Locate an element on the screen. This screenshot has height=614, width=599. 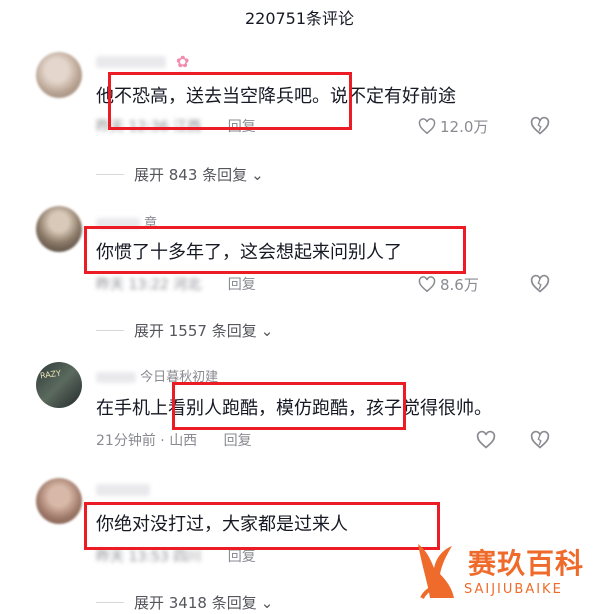
username: 今日暮秋初建 is located at coordinates (157, 375).